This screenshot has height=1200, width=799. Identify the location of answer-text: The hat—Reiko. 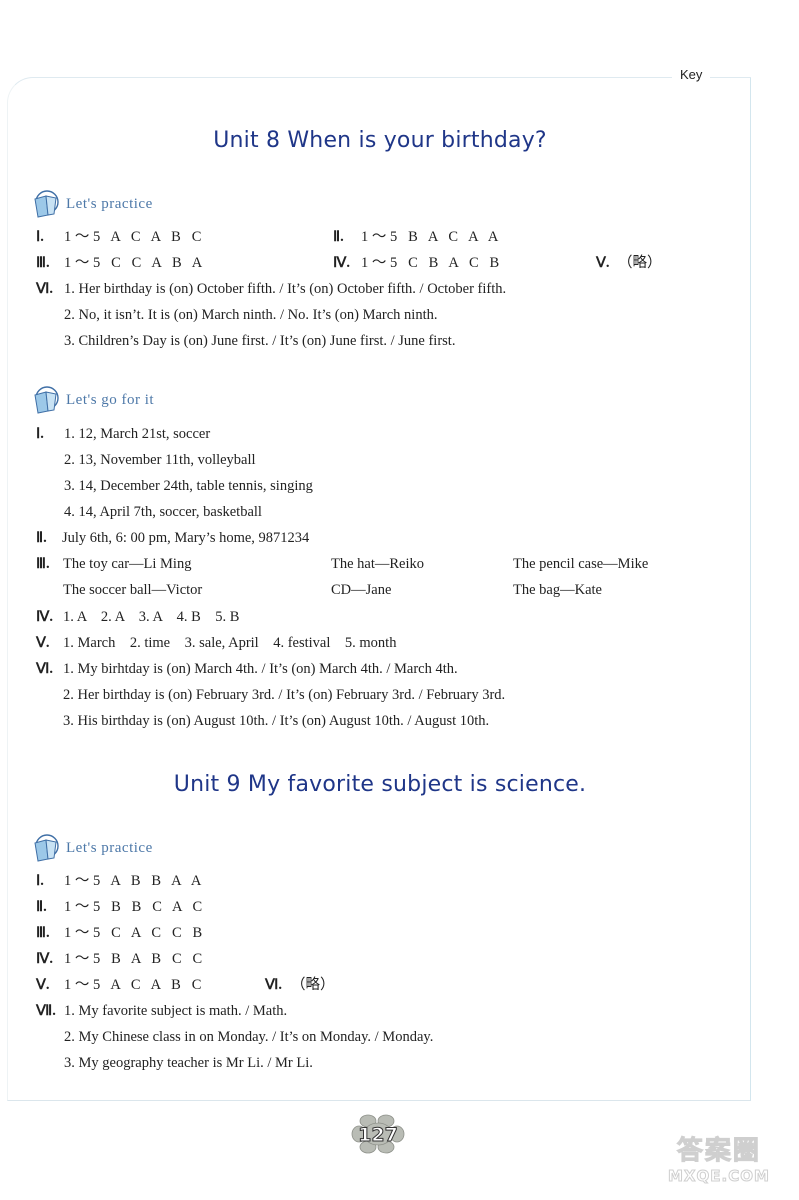
(378, 564).